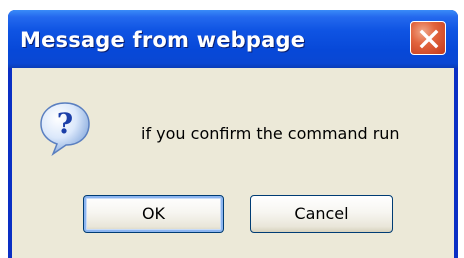 The image size is (464, 258). I want to click on question-icon: ?, so click(65, 129).